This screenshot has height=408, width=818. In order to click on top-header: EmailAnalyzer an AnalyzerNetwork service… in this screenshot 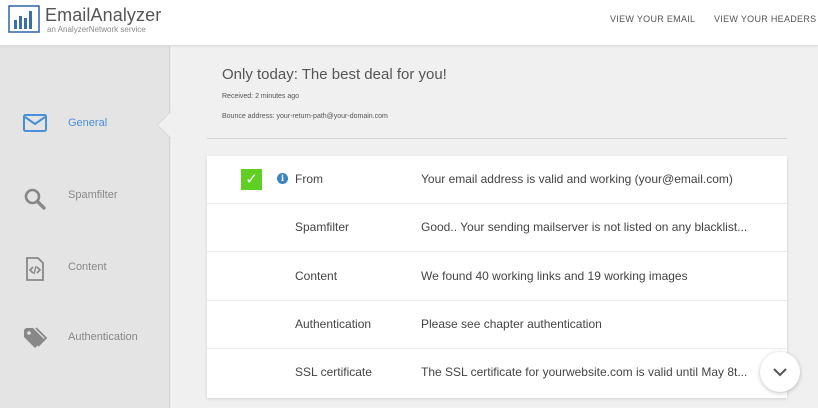, I will do `click(409, 23)`.